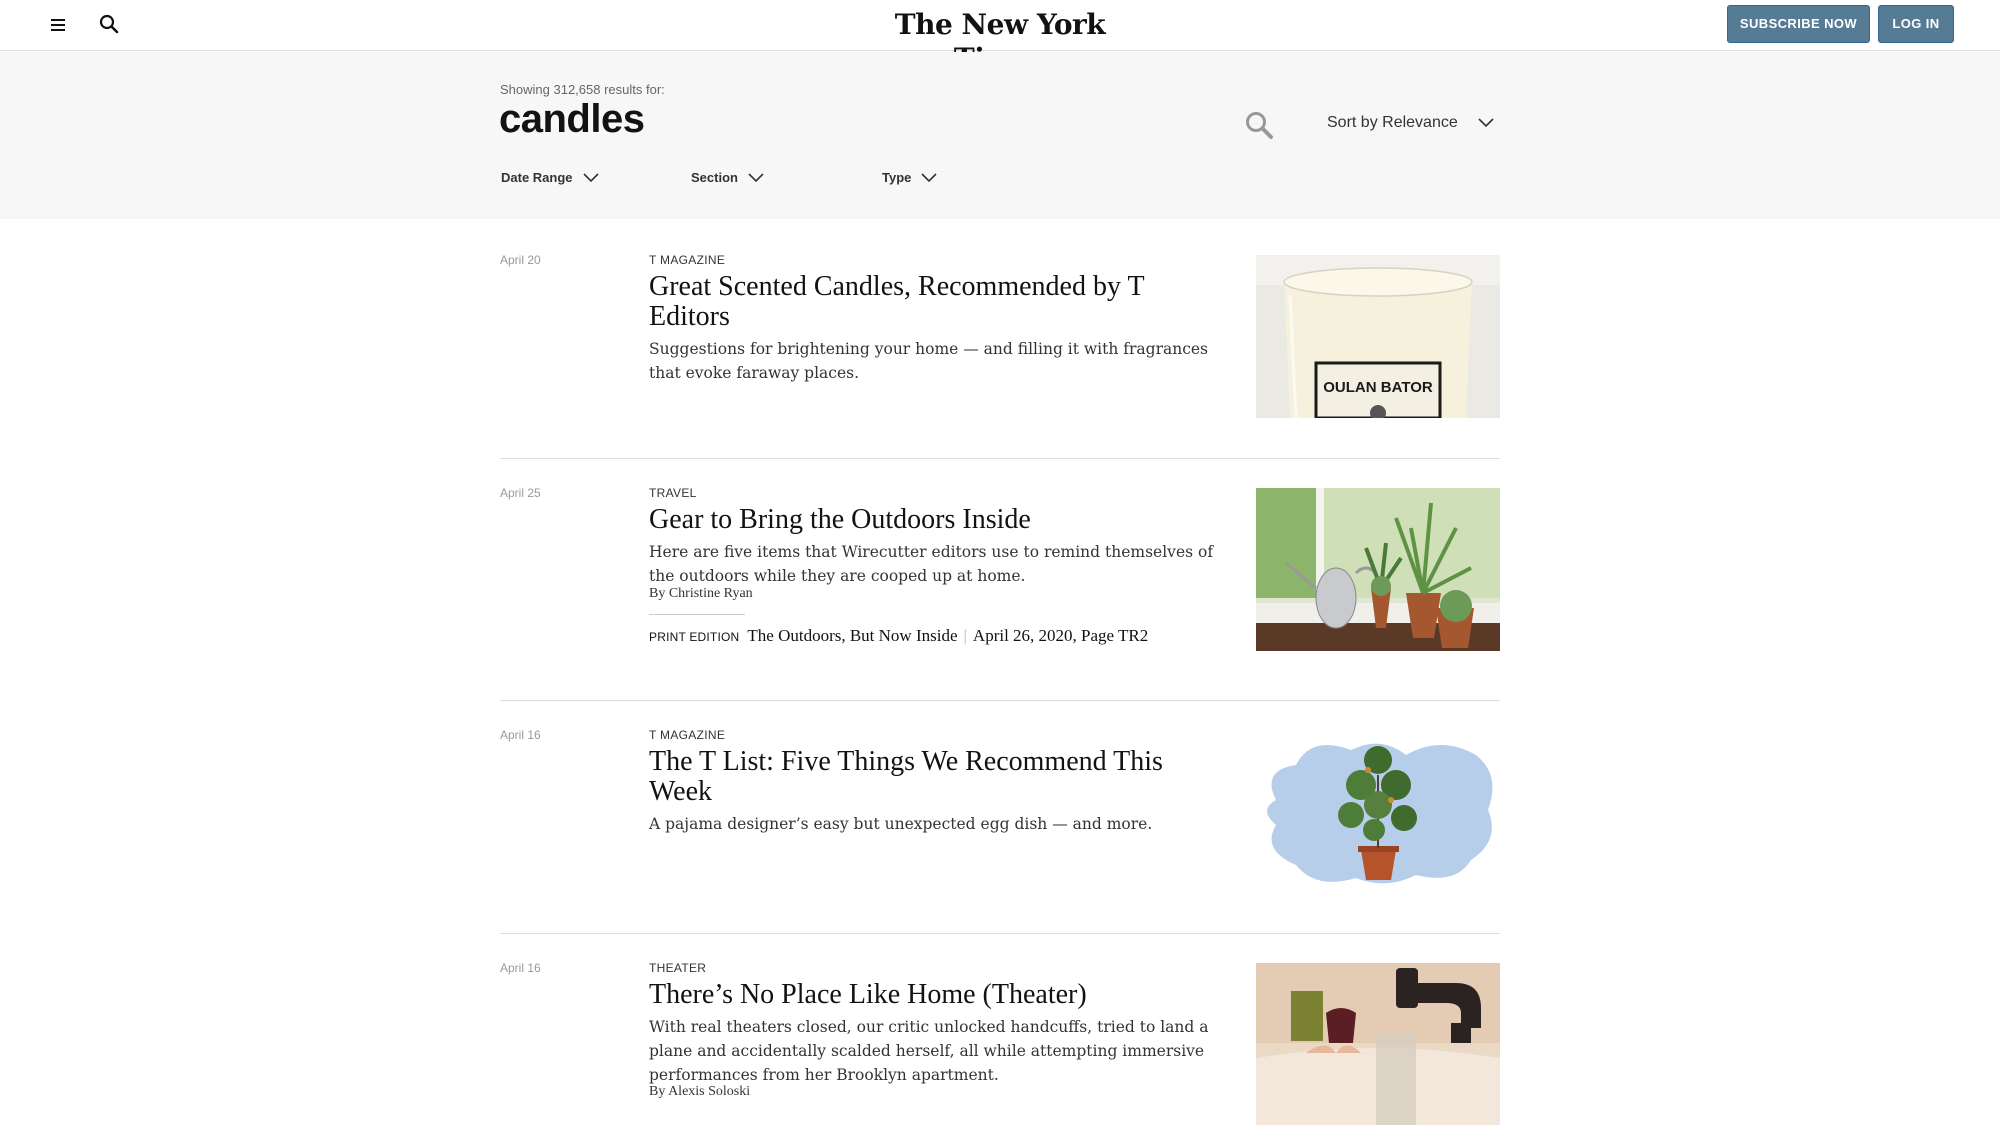 The width and height of the screenshot is (2000, 1125). I want to click on type-label: Type, so click(897, 177).